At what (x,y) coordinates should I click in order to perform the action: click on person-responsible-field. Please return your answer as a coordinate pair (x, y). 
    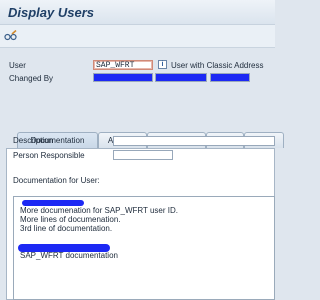
    Looking at the image, I should click on (143, 155).